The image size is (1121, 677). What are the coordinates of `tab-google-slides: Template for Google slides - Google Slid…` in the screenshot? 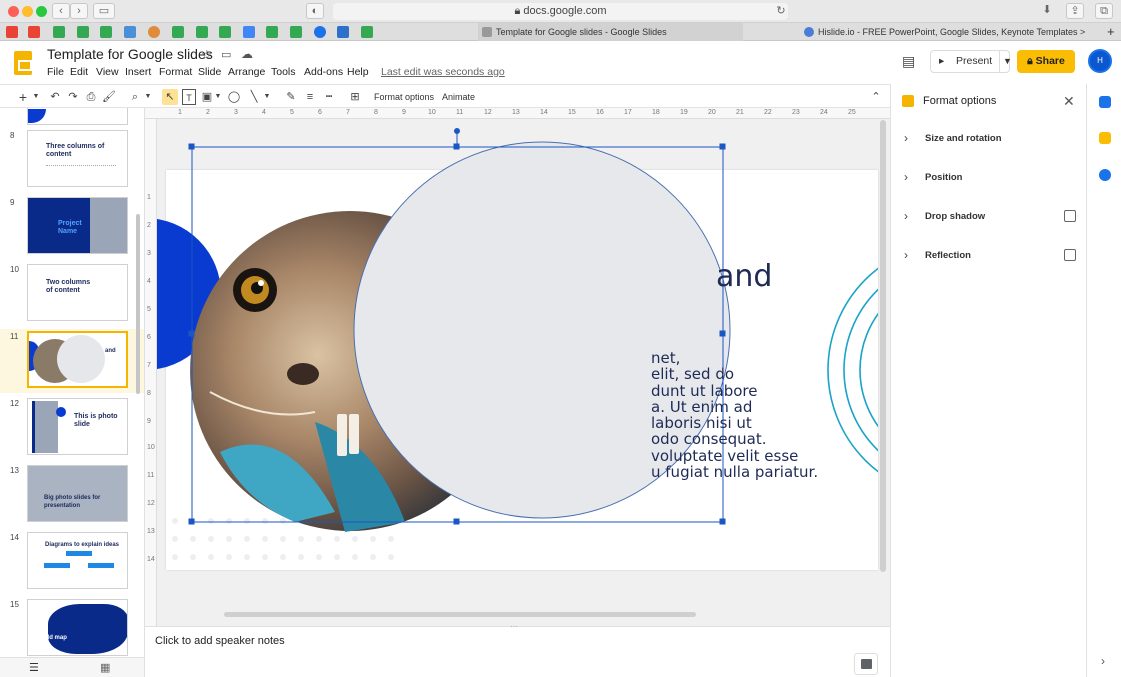 It's located at (610, 32).